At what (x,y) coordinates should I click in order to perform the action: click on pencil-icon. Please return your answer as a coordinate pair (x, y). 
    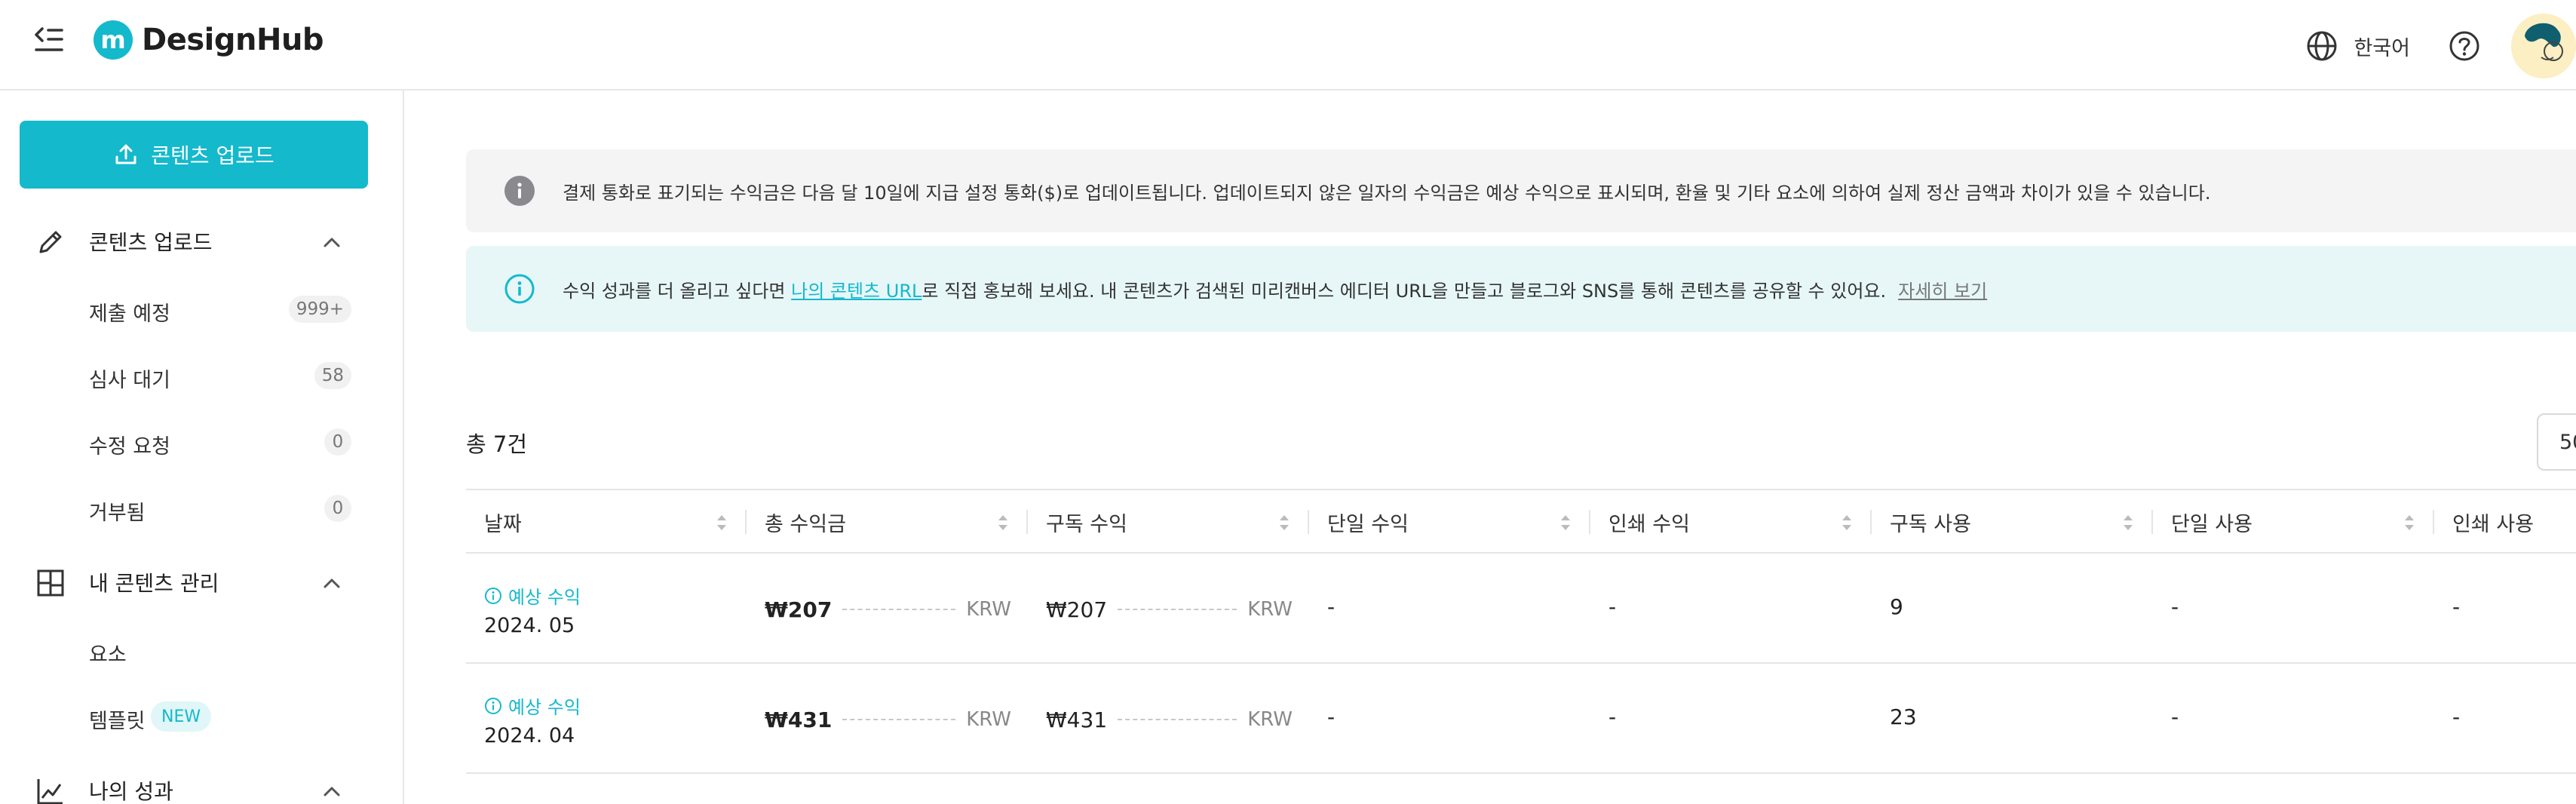
    Looking at the image, I should click on (50, 242).